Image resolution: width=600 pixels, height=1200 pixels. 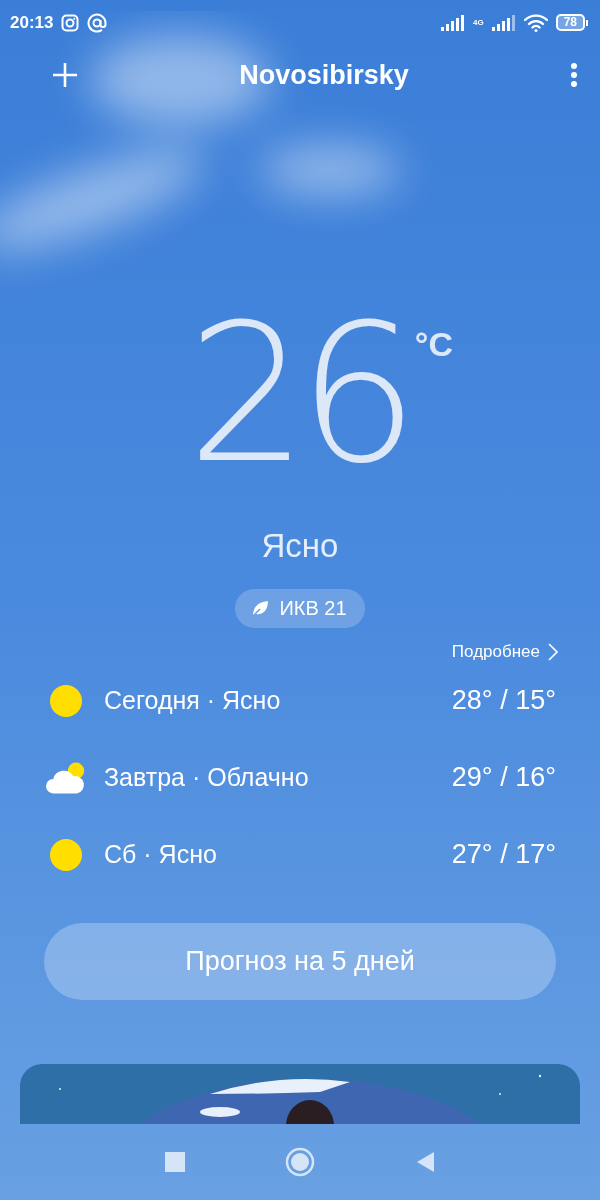 I want to click on details-link: Подробнее, so click(x=504, y=652).